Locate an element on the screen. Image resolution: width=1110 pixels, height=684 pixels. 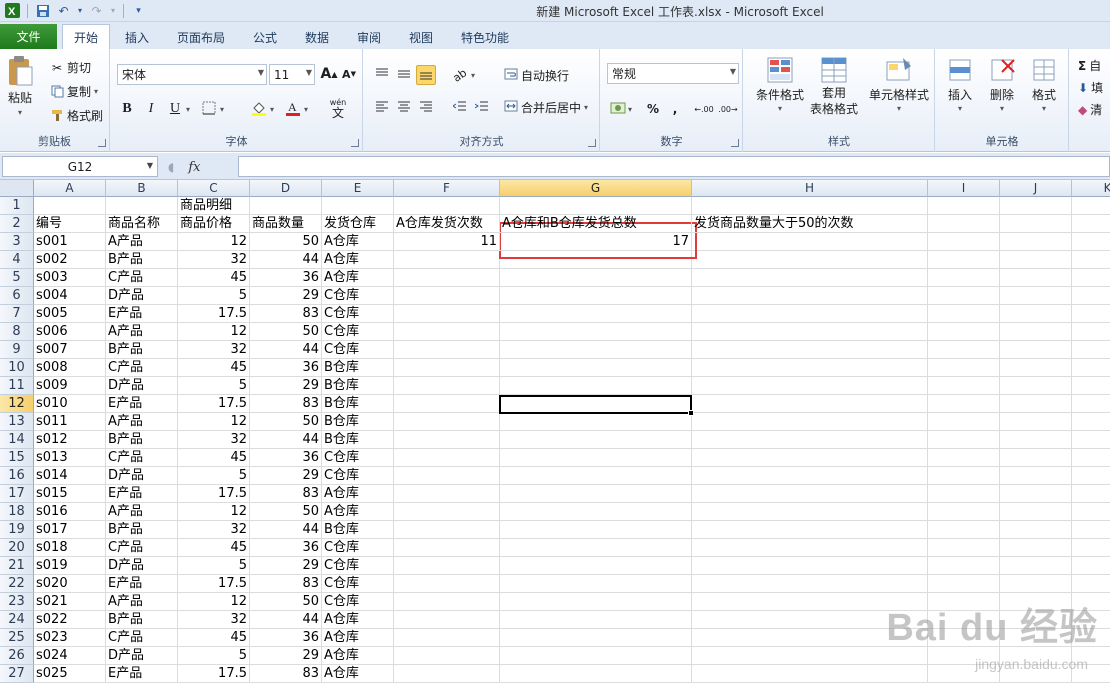
cell-k2 is located at coordinates (1091, 224).